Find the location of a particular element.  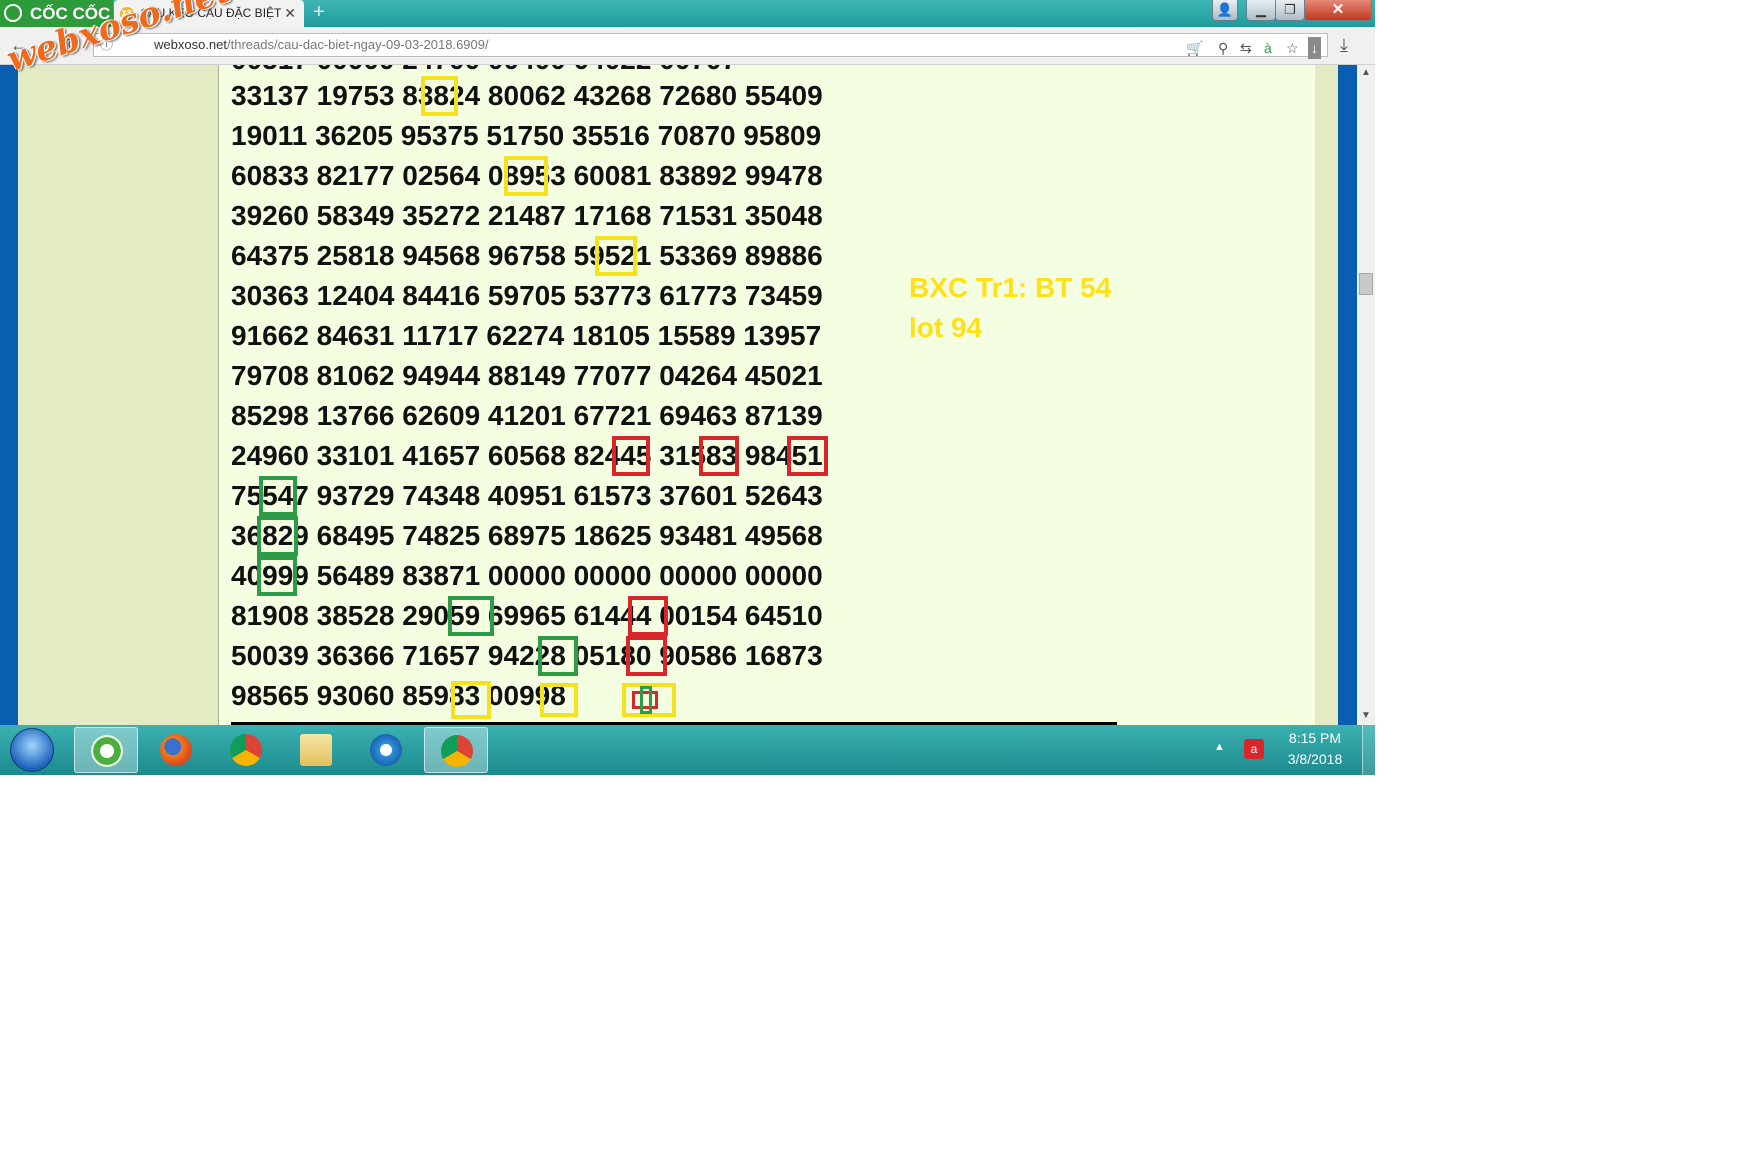

grid-row: 98565 93060 85983 00998 is located at coordinates (398, 695).